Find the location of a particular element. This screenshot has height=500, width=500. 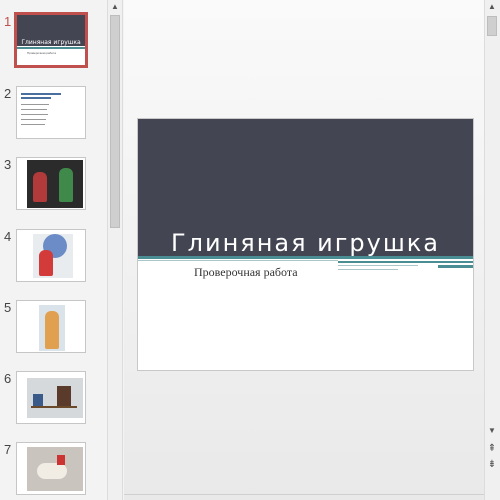

thumbnail-number: 3 is located at coordinates (8, 164).